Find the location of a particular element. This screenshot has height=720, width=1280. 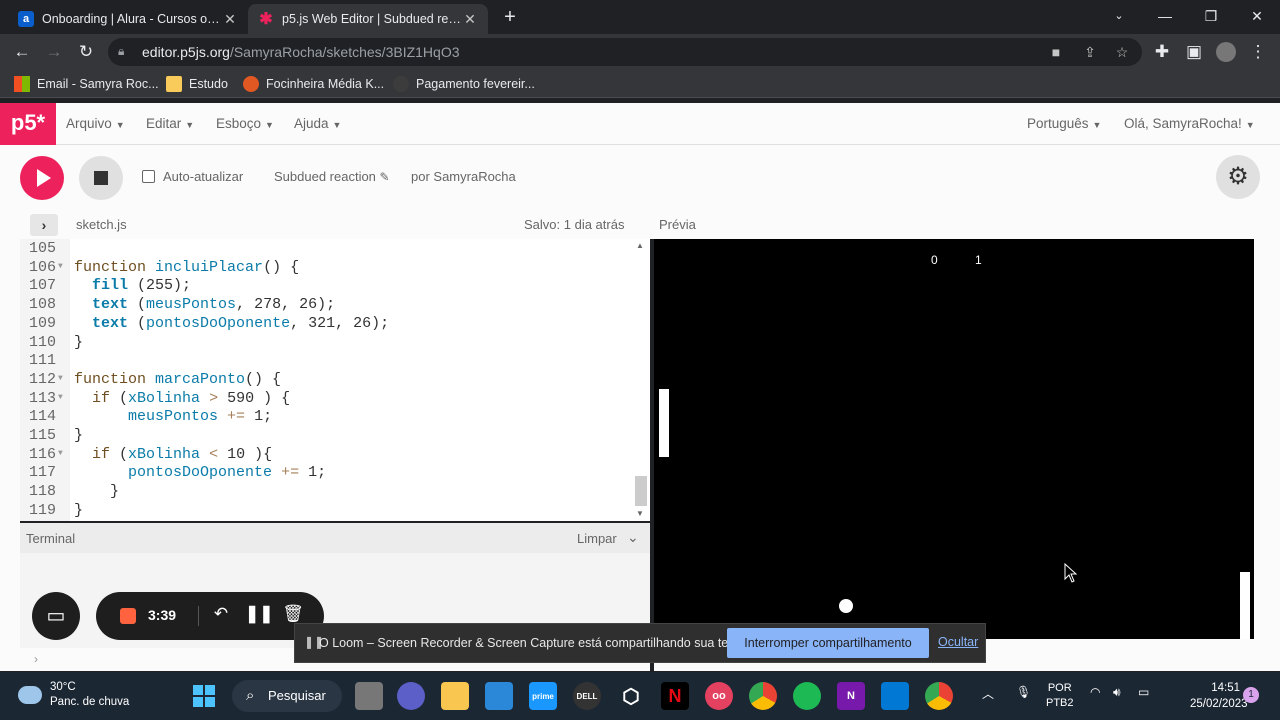

code-text: text (pontosDoOponente, 321, 26); is located at coordinates (241, 323).